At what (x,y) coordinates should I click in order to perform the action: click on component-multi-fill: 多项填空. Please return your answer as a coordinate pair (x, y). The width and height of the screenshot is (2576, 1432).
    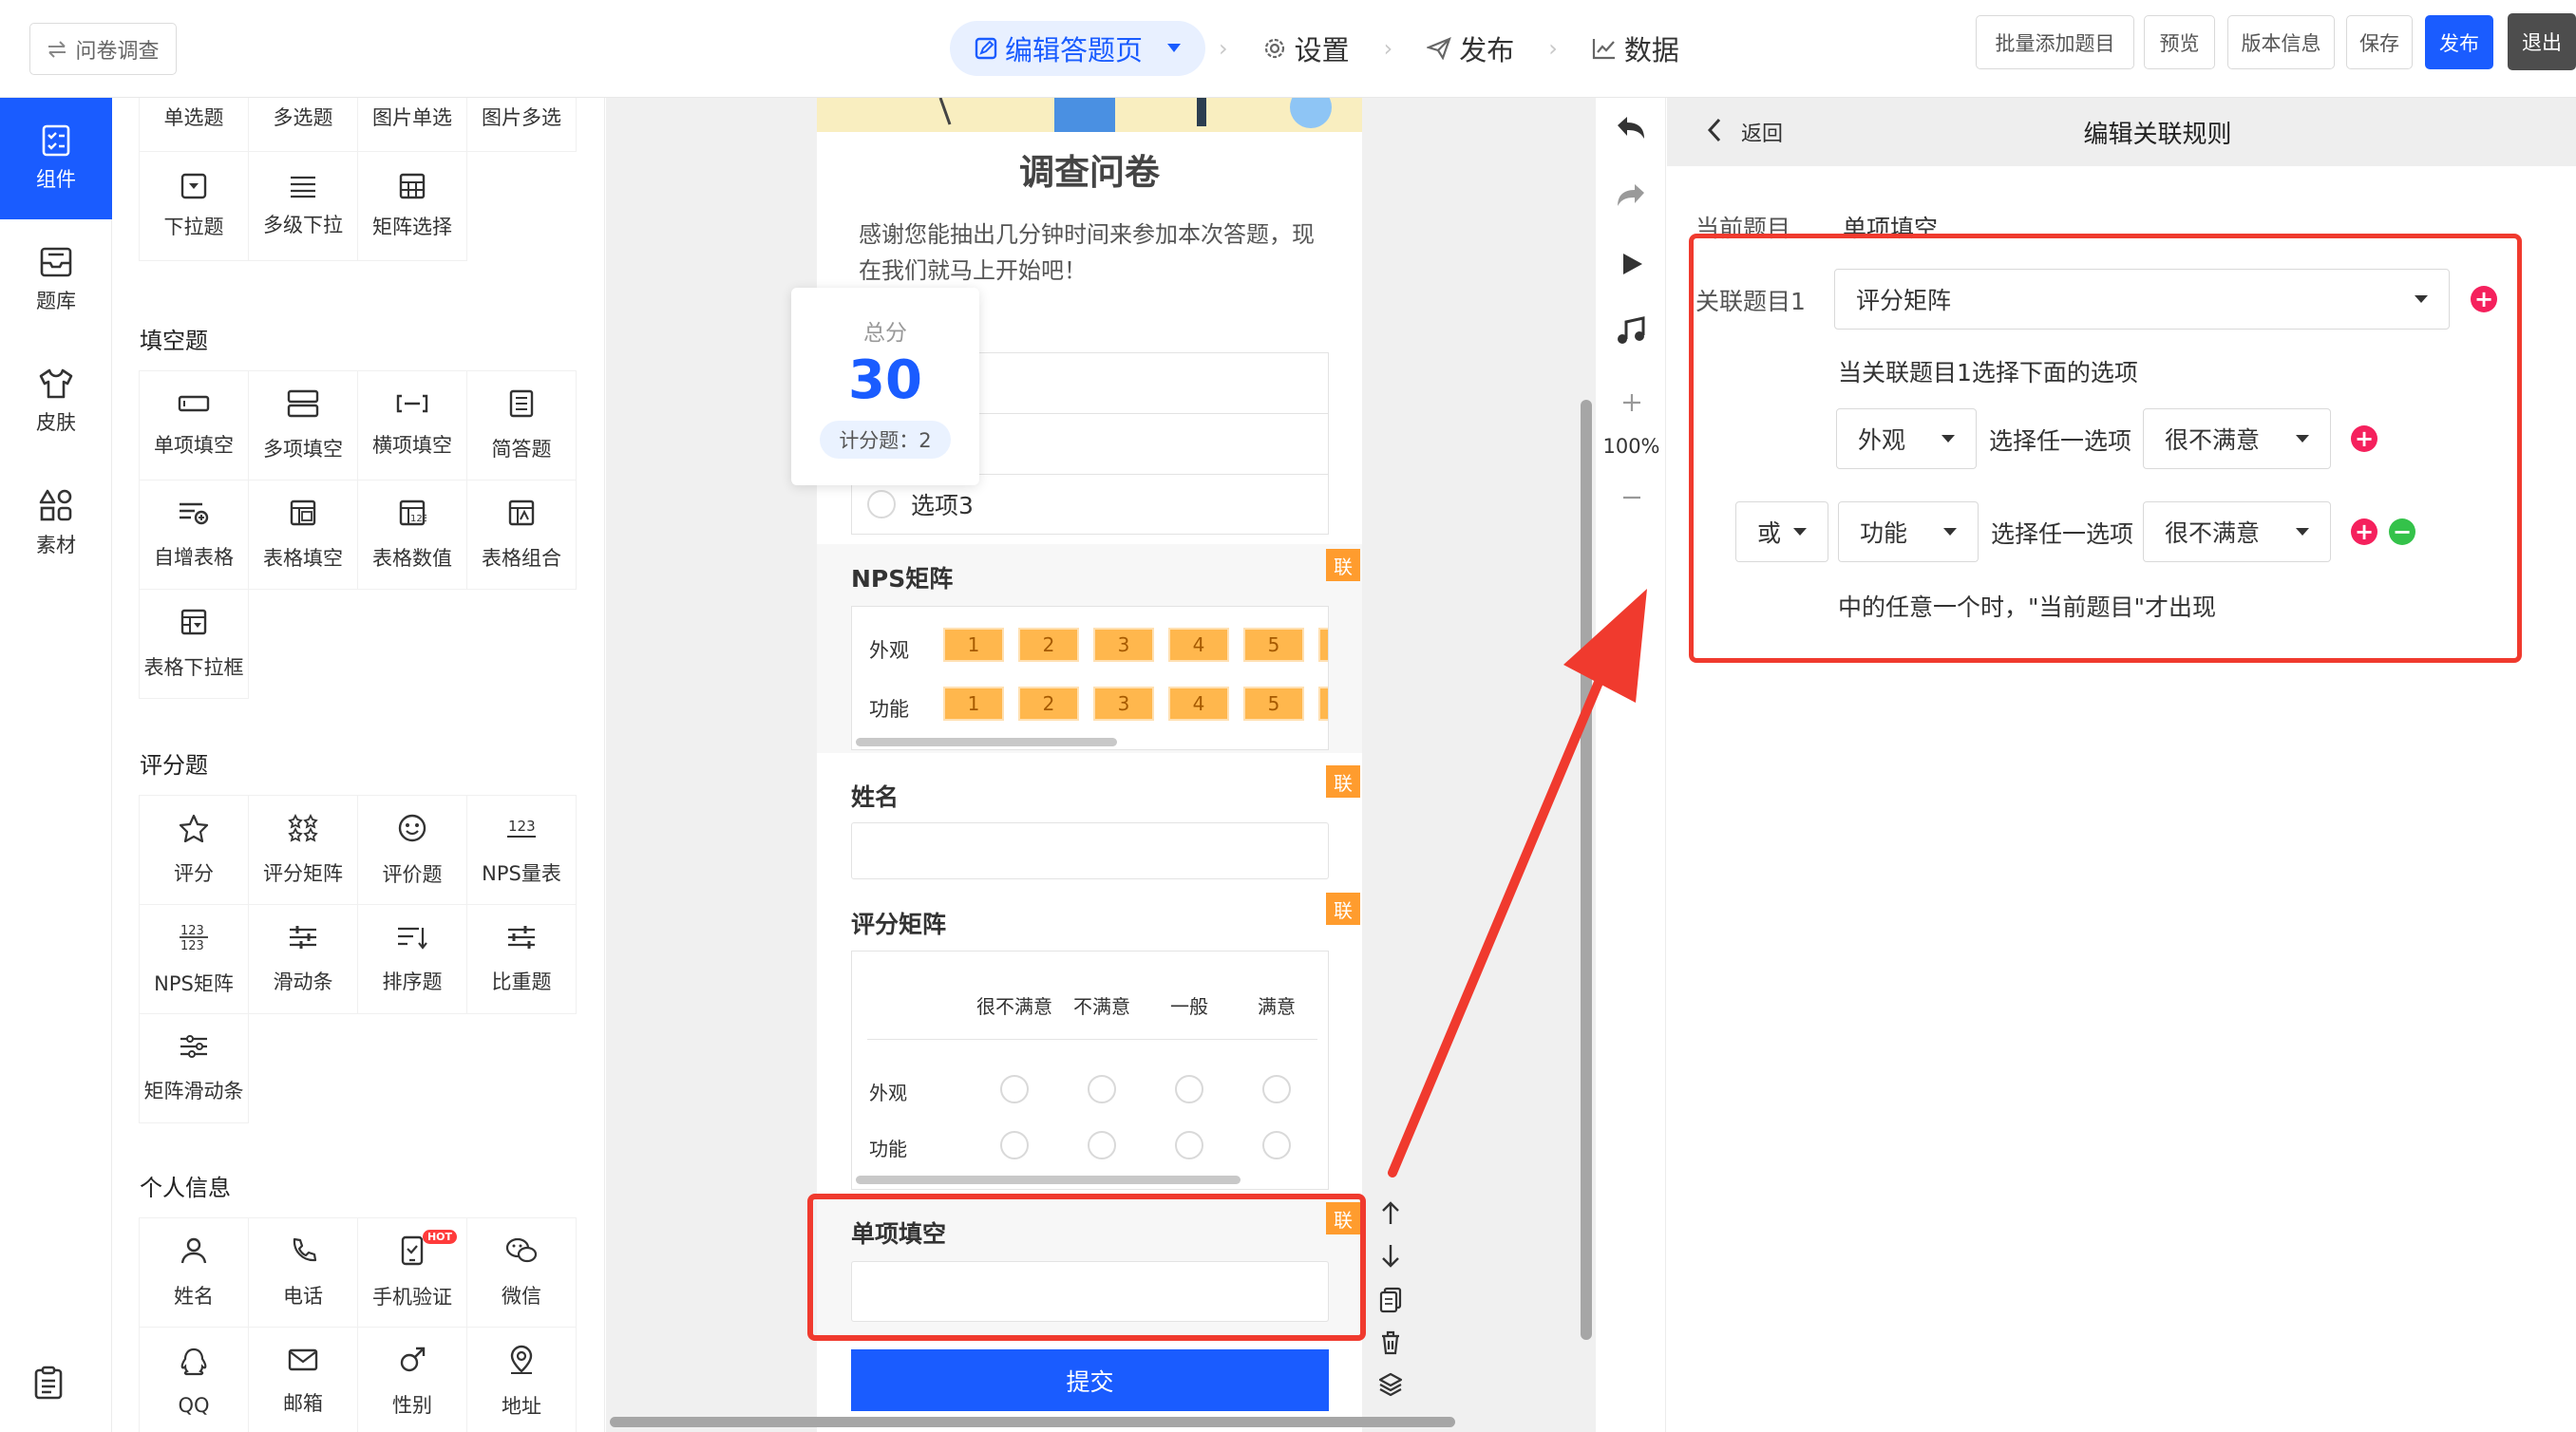
    Looking at the image, I should click on (303, 425).